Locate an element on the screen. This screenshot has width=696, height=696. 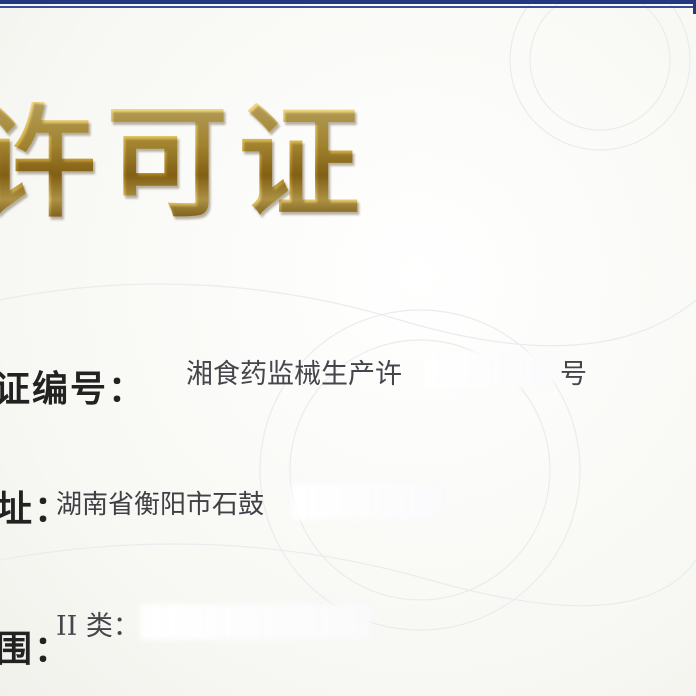
field-label-certificate-number: 证编号： is located at coordinates (73, 389).